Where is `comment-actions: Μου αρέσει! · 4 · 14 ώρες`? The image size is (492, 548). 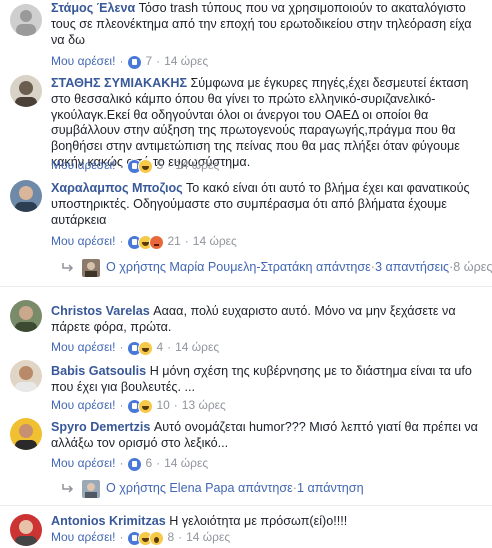 comment-actions: Μου αρέσει! · 4 · 14 ώρες is located at coordinates (135, 348).